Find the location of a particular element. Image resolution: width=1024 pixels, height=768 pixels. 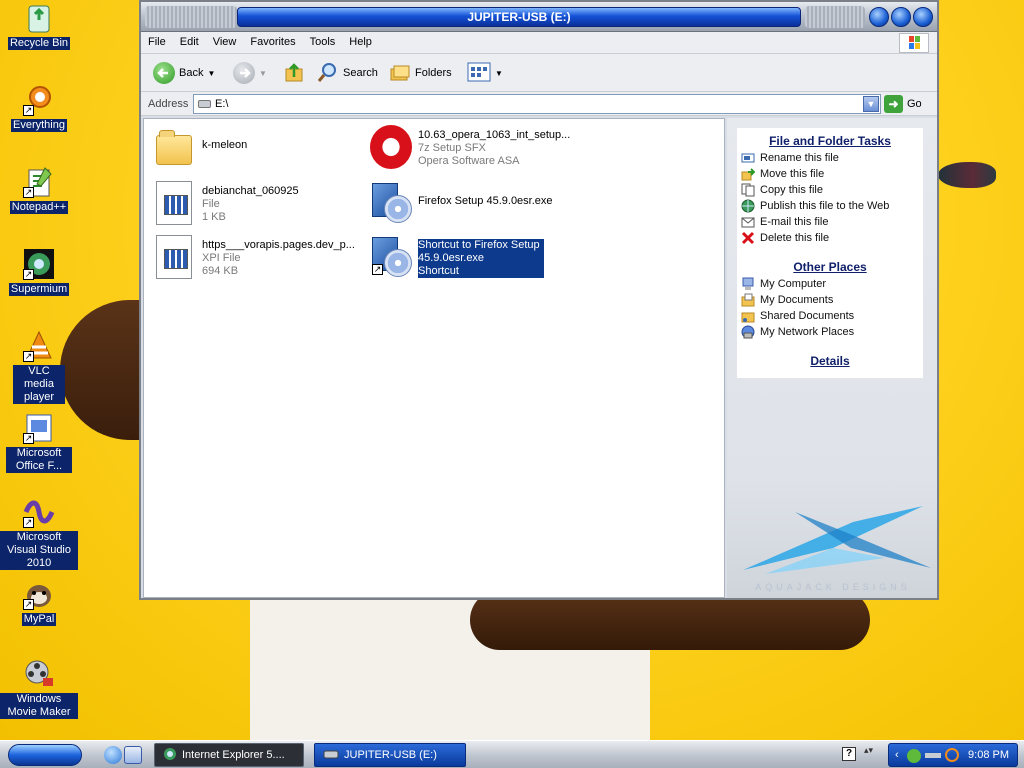

help-tray-icon: ? is located at coordinates (849, 754).